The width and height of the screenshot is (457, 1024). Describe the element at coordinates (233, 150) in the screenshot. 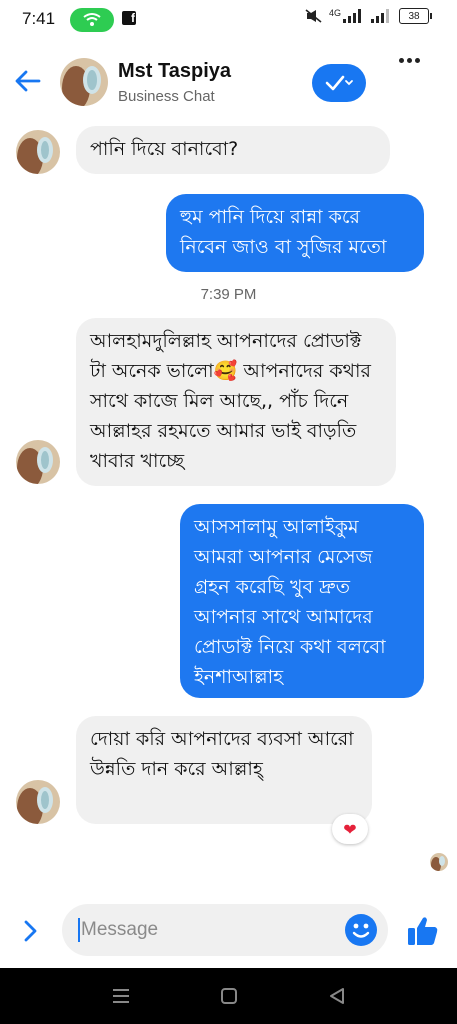

I see `message-bubble-incoming: পানি দিয়ে বানাবো?` at that location.